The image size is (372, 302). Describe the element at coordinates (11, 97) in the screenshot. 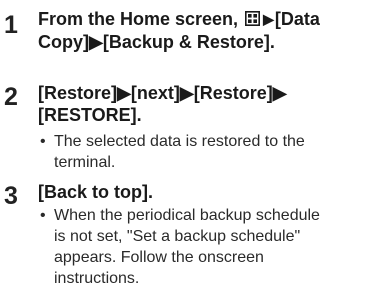

I see `step-number: 2` at that location.